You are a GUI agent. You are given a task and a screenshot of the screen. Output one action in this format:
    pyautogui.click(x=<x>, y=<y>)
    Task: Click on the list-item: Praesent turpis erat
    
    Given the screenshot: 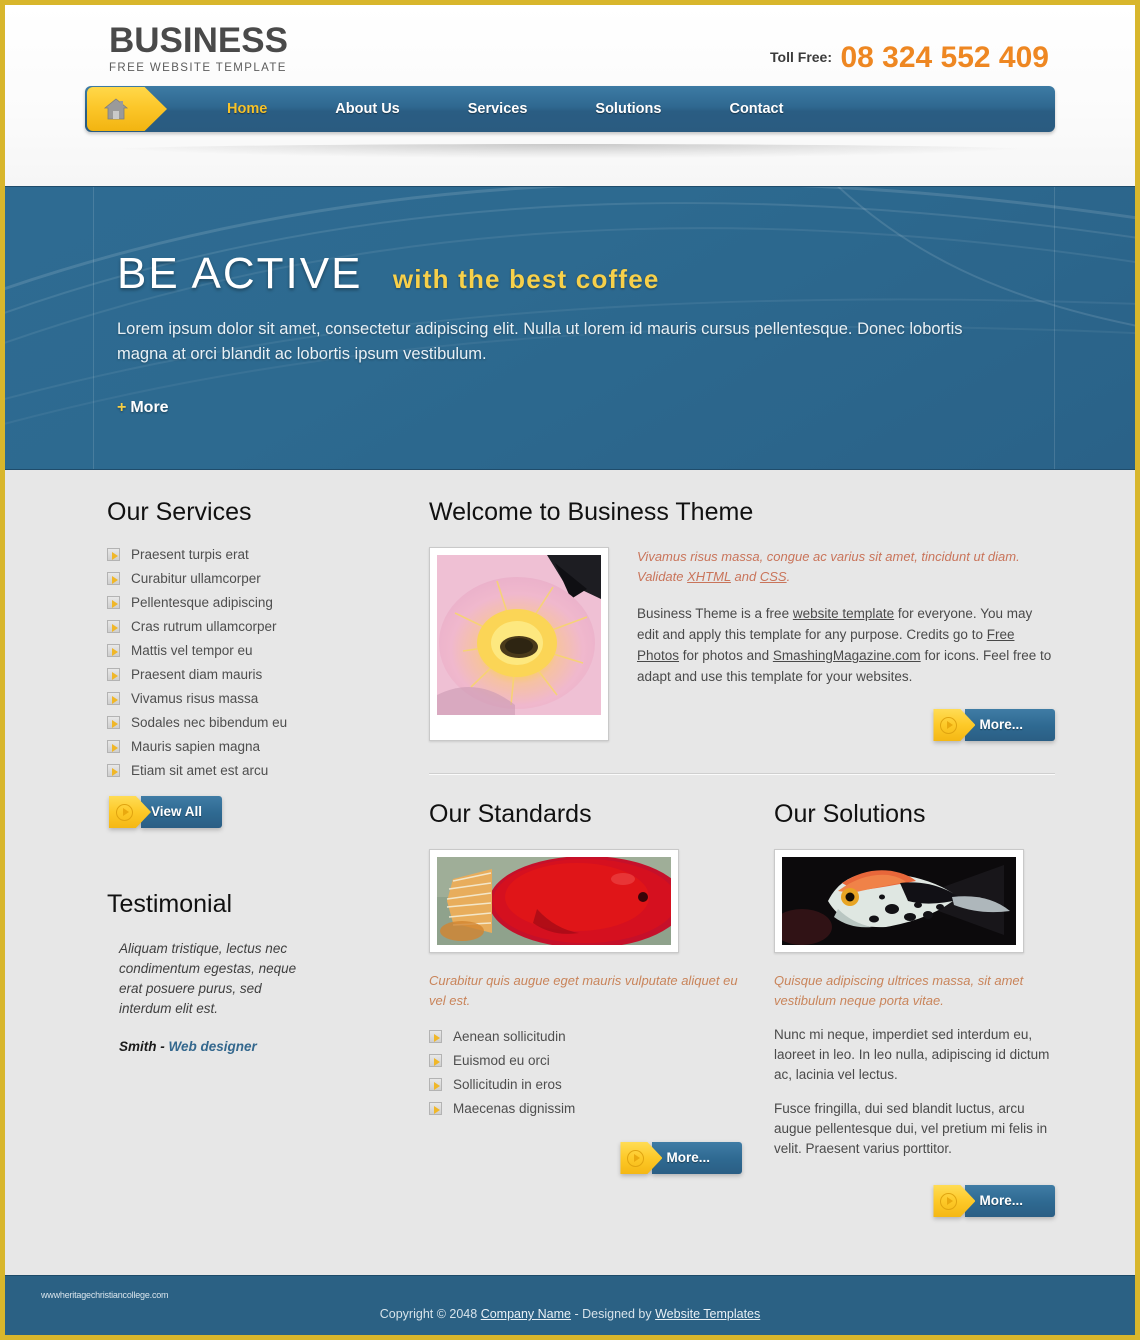 What is the action you would take?
    pyautogui.click(x=252, y=554)
    